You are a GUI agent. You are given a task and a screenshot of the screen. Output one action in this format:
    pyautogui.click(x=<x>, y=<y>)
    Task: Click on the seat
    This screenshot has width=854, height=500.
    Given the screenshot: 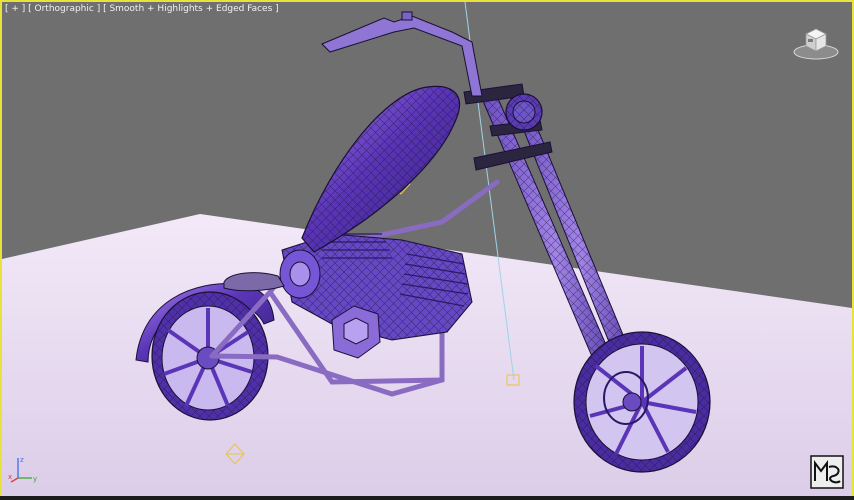 What is the action you would take?
    pyautogui.click(x=254, y=282)
    